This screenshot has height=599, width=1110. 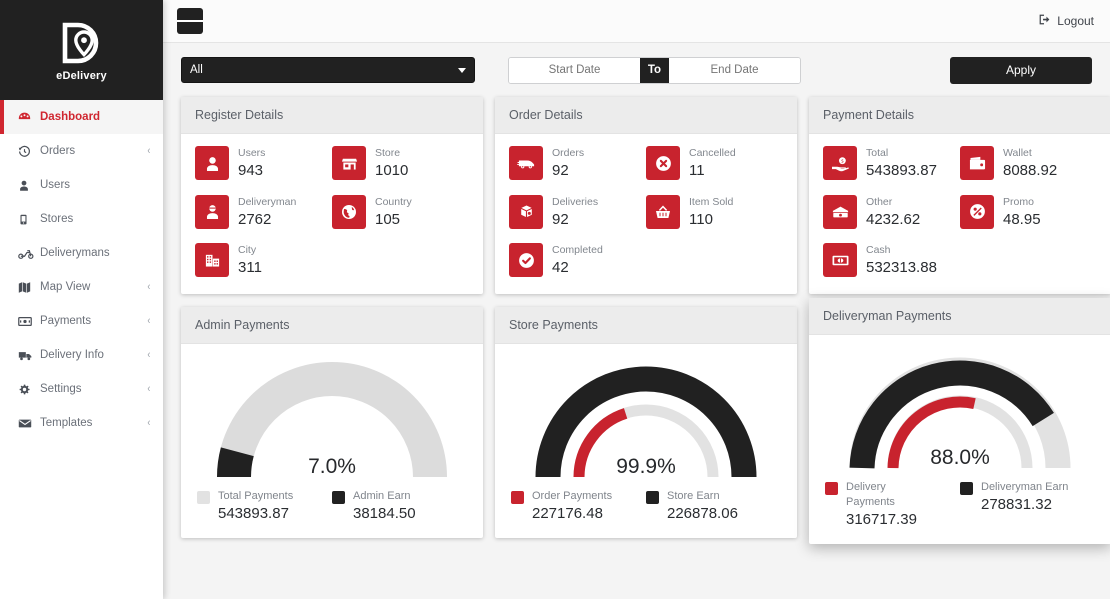 What do you see at coordinates (81, 219) in the screenshot?
I see `sidebar-item-stores: Stores` at bounding box center [81, 219].